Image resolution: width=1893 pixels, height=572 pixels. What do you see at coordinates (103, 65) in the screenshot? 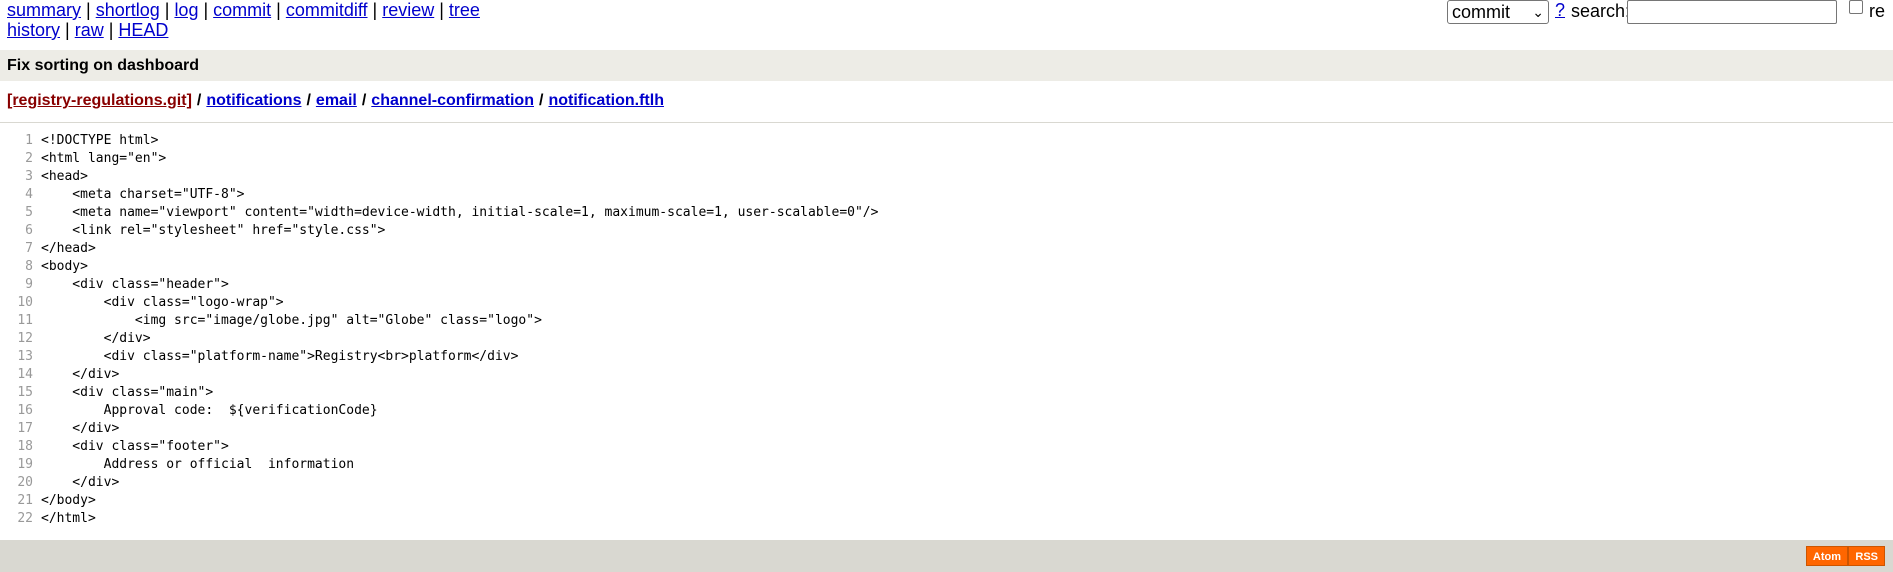
I see `commit-title: Fix sorting on dashboard` at bounding box center [103, 65].